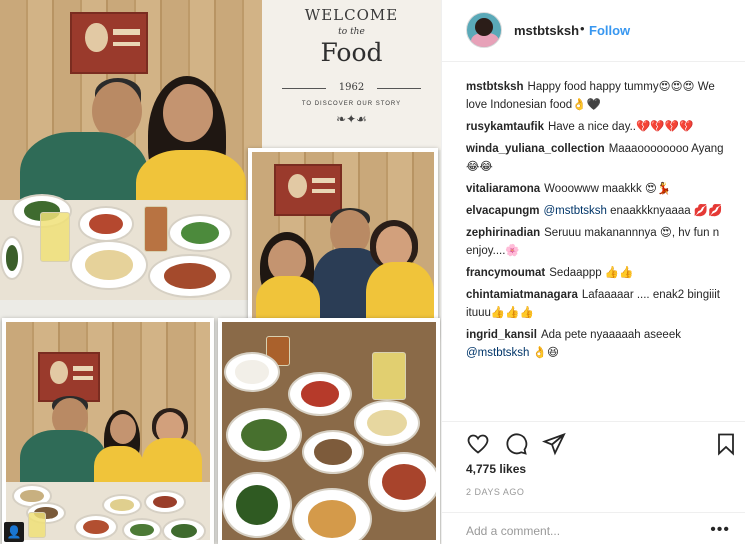 This screenshot has width=745, height=544. Describe the element at coordinates (505, 127) in the screenshot. I see `comment-username: rusykamtaufik` at that location.